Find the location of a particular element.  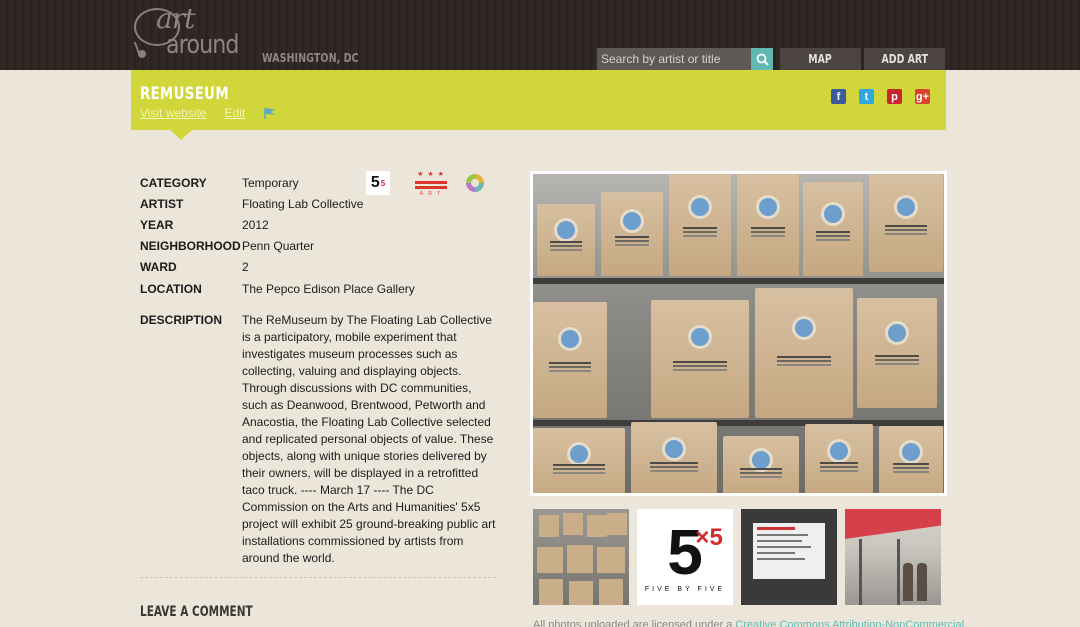

shelf is located at coordinates (738, 281).